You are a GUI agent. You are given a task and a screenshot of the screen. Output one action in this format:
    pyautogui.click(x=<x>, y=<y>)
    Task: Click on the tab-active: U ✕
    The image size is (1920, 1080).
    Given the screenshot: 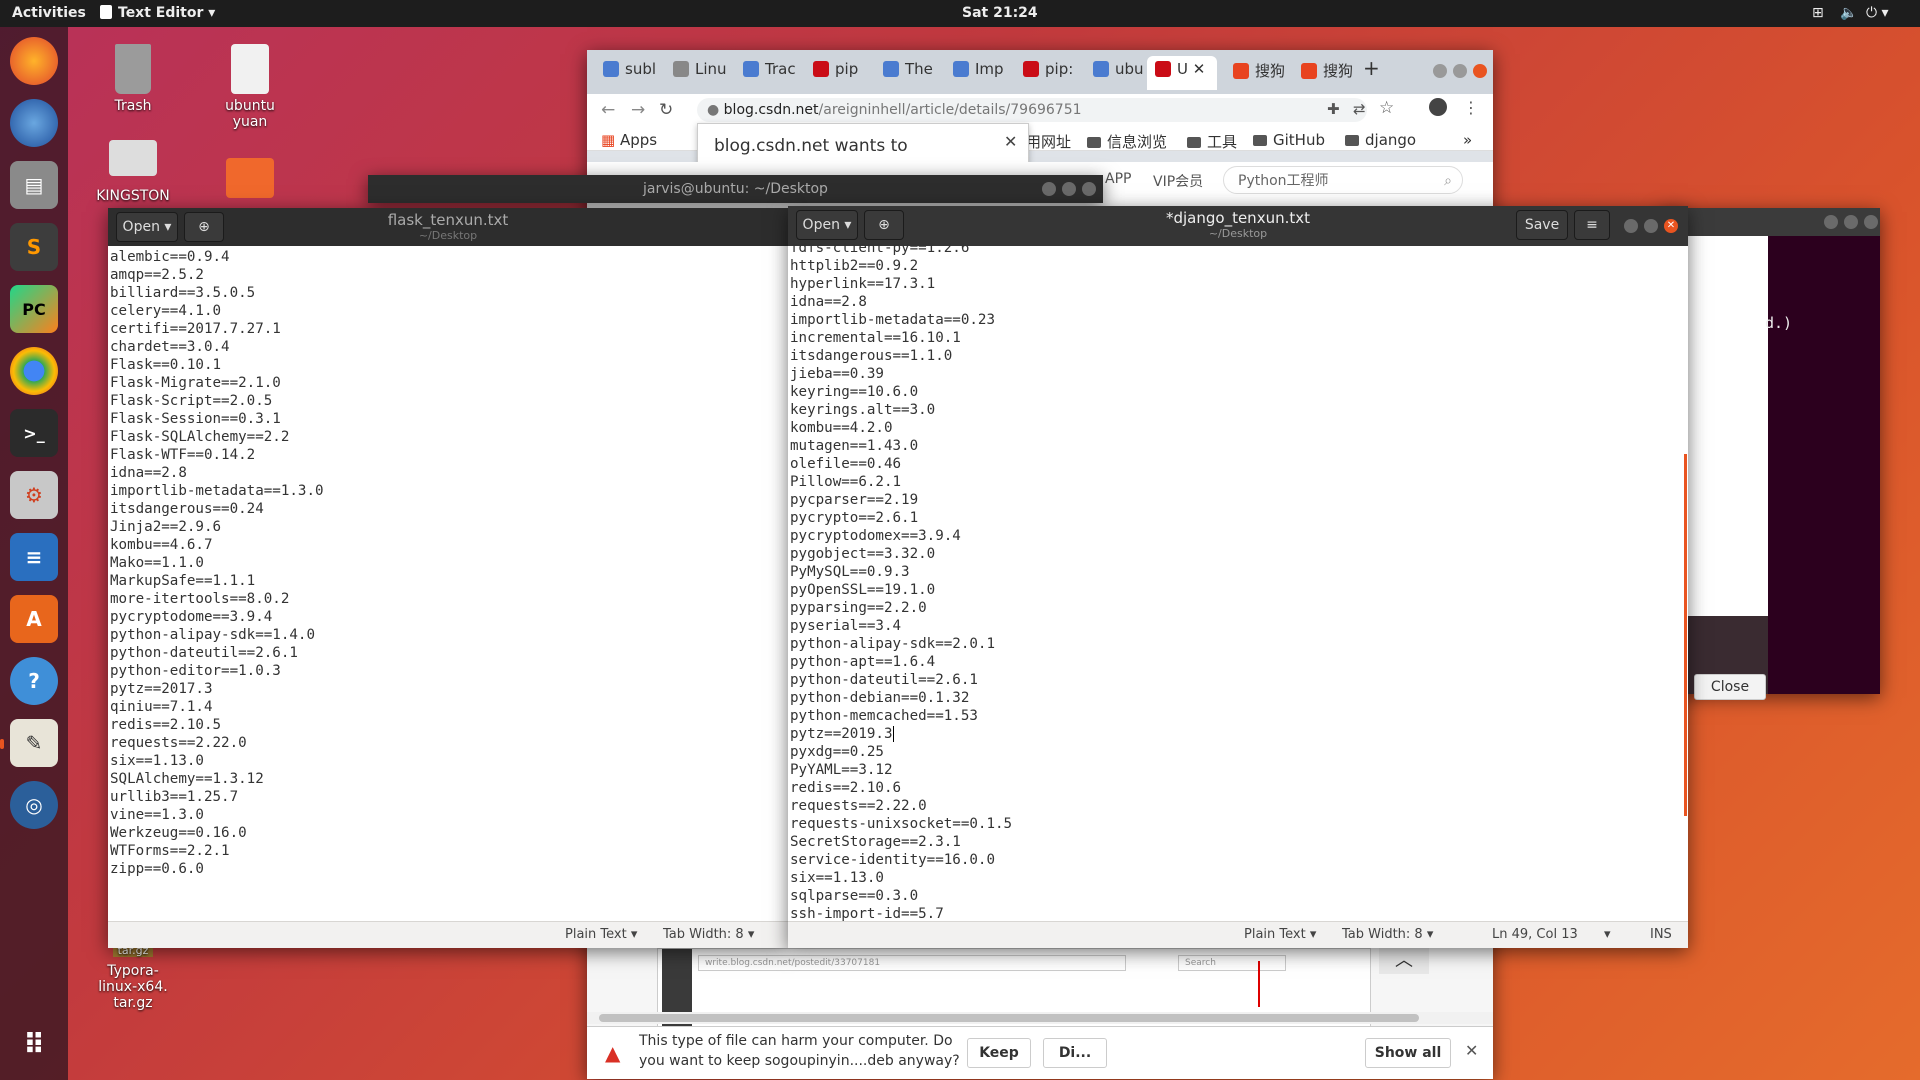 What is the action you would take?
    pyautogui.click(x=1182, y=73)
    